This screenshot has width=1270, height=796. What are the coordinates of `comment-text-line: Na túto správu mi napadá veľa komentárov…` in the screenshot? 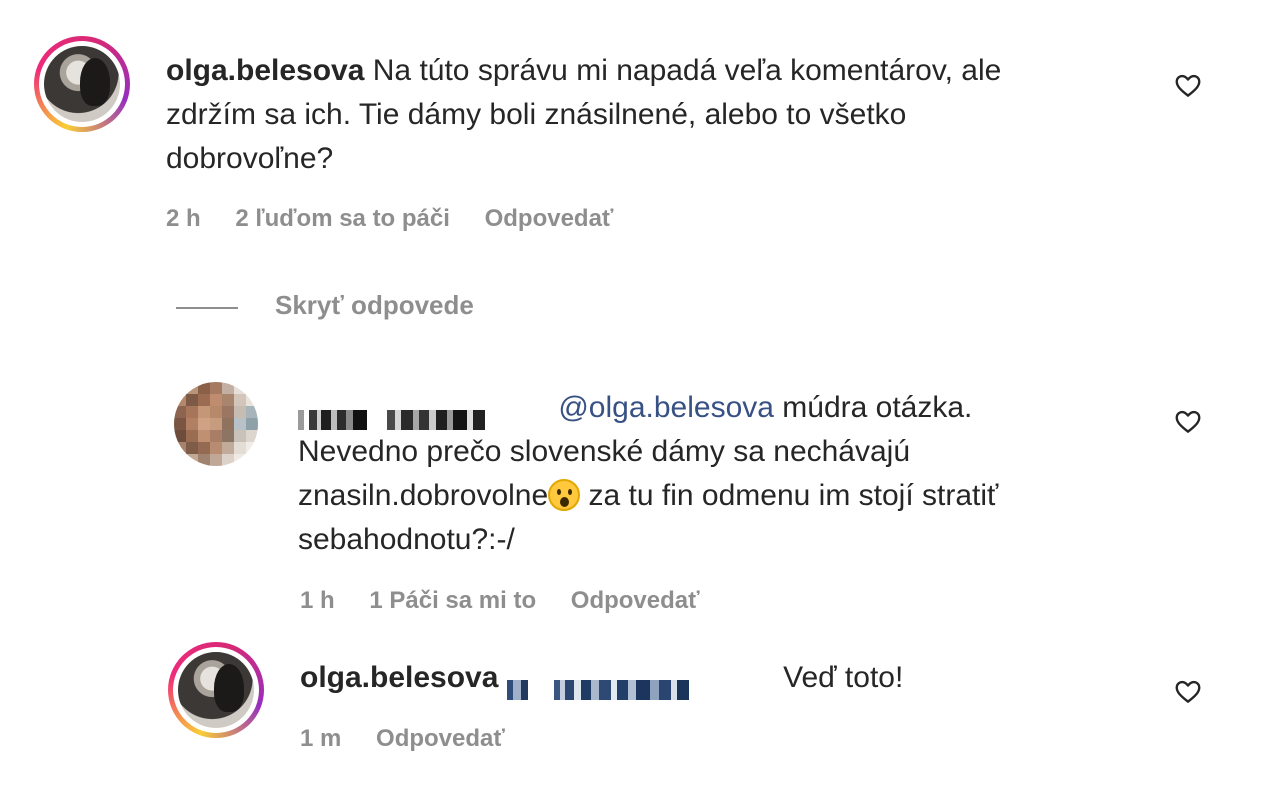 It's located at (687, 70).